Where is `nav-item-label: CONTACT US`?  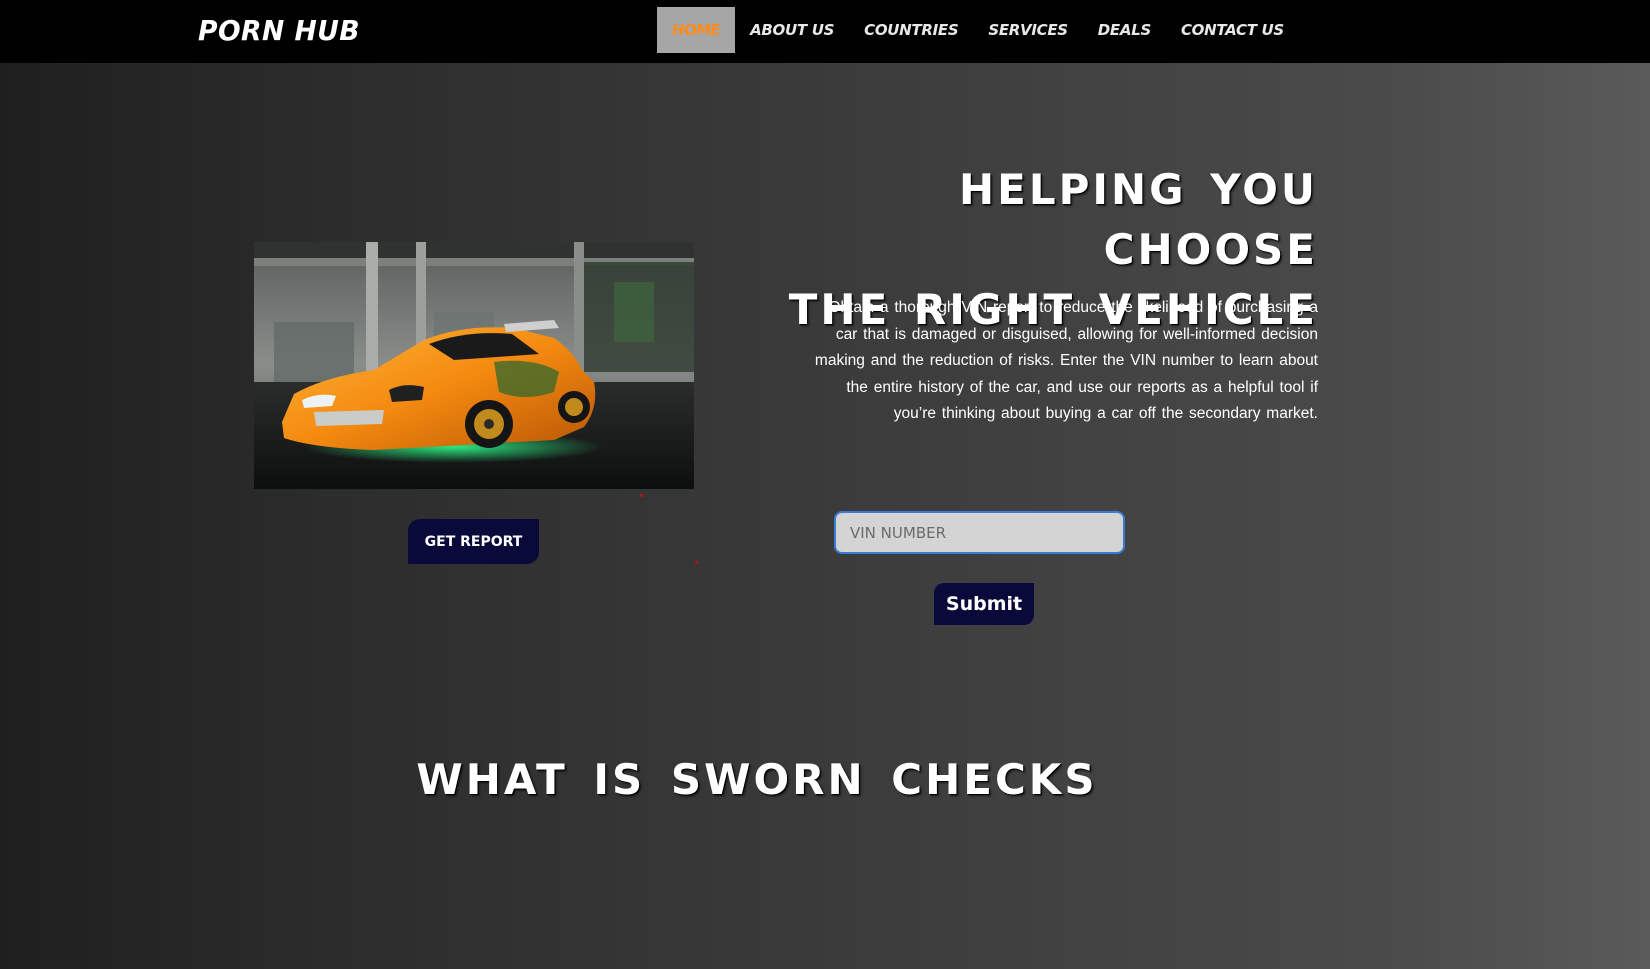 nav-item-label: CONTACT US is located at coordinates (1232, 30).